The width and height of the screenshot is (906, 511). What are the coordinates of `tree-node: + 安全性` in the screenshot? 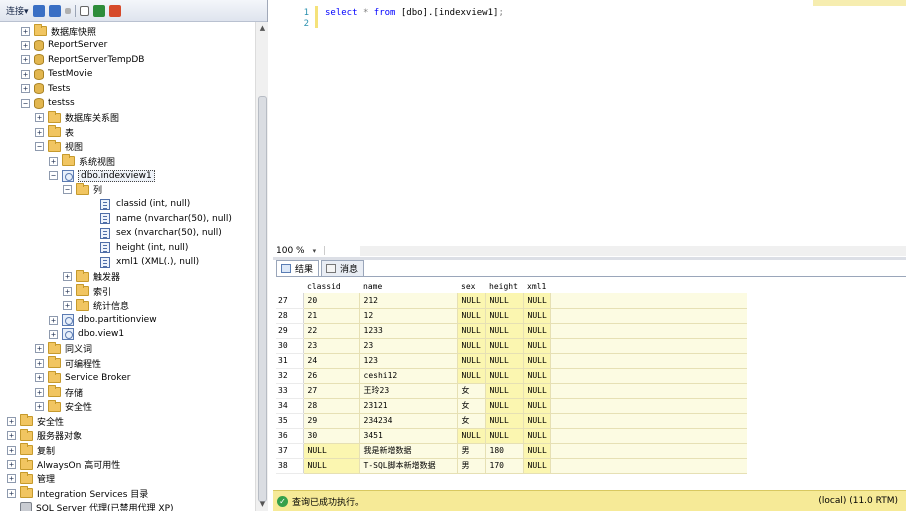 It's located at (35, 421).